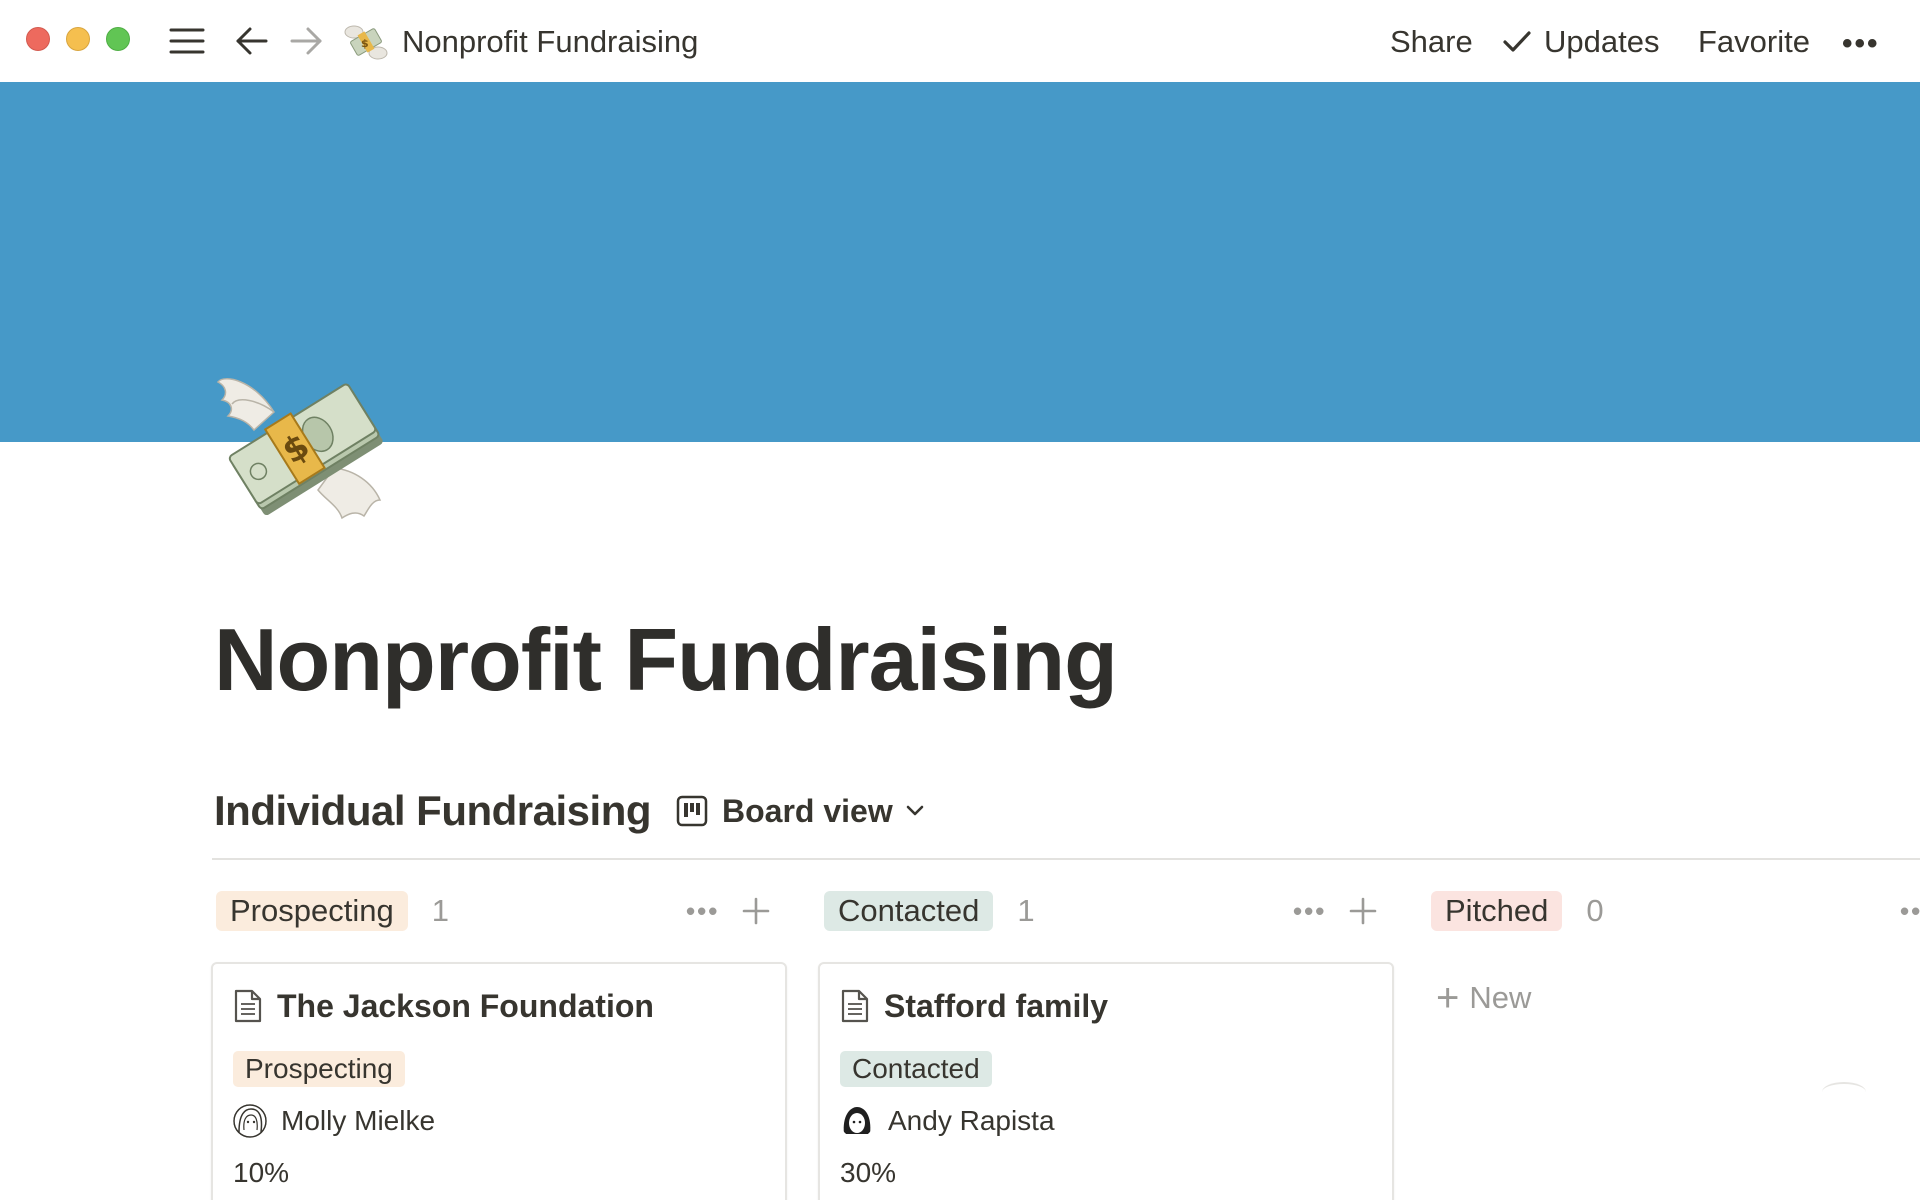  What do you see at coordinates (38, 39) in the screenshot?
I see `close-window-button` at bounding box center [38, 39].